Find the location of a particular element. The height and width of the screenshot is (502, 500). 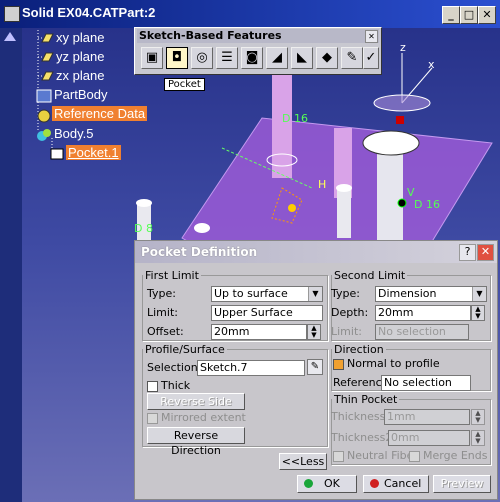

slot-icon: ◣ is located at coordinates (302, 58).